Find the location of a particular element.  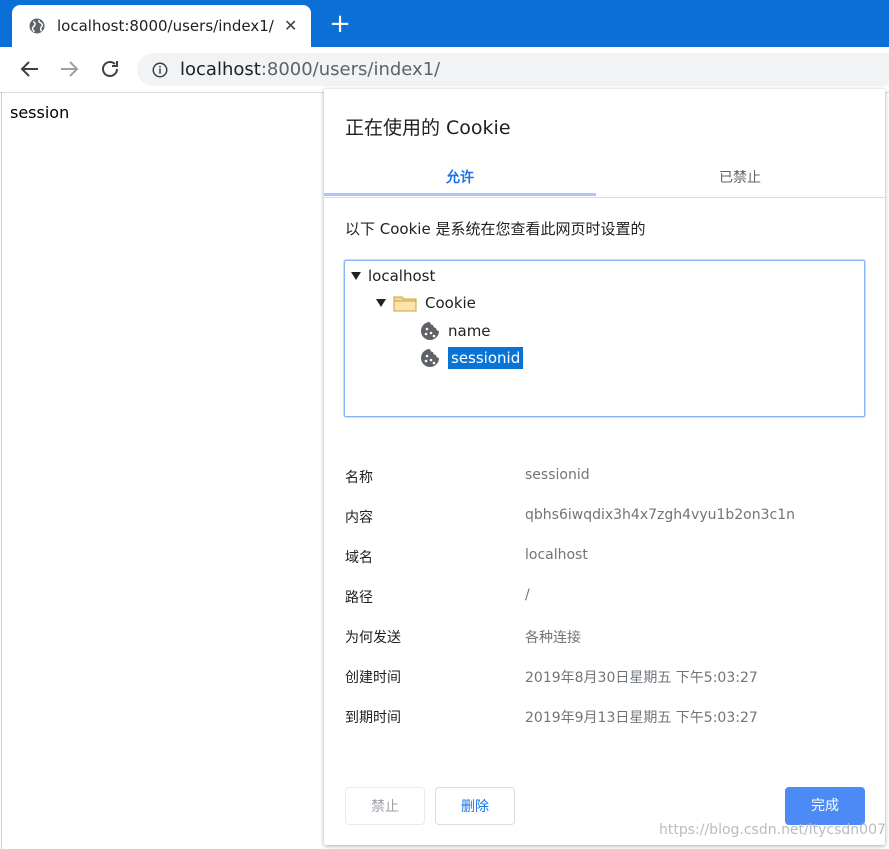

tree-item-cookie: name is located at coordinates (455, 331).